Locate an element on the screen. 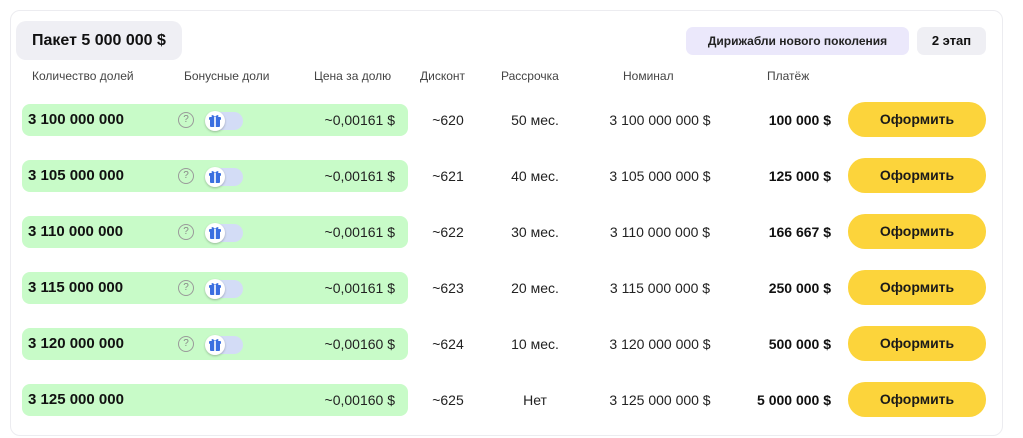 The height and width of the screenshot is (438, 1023). payment-value: 500 000 $ is located at coordinates (799, 344).